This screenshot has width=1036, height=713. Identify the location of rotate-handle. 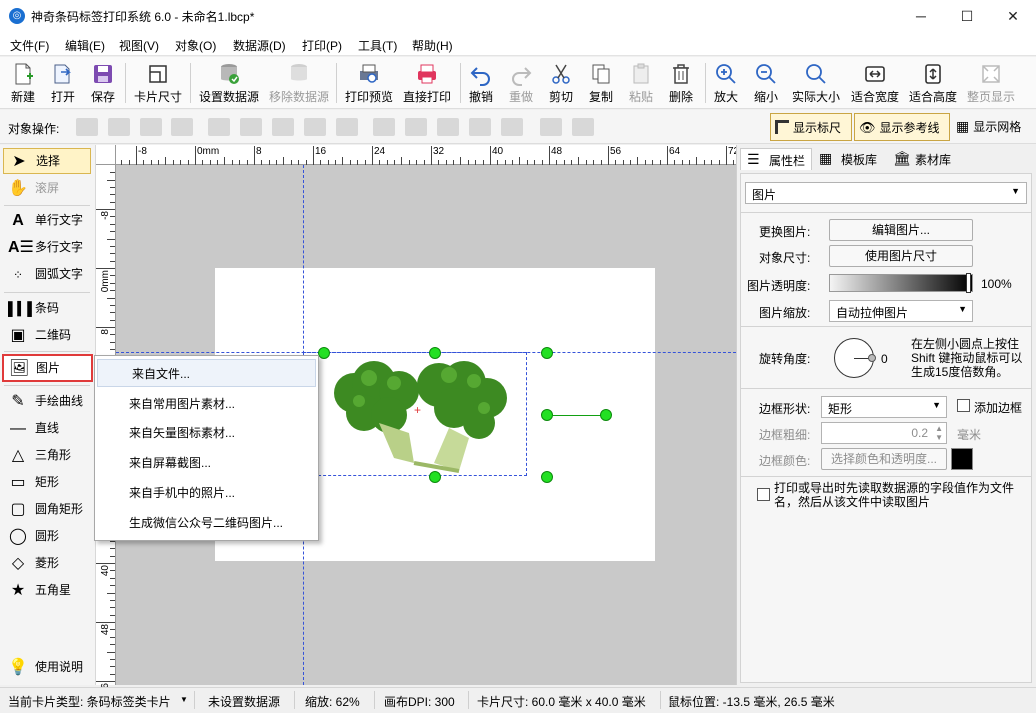
(606, 415).